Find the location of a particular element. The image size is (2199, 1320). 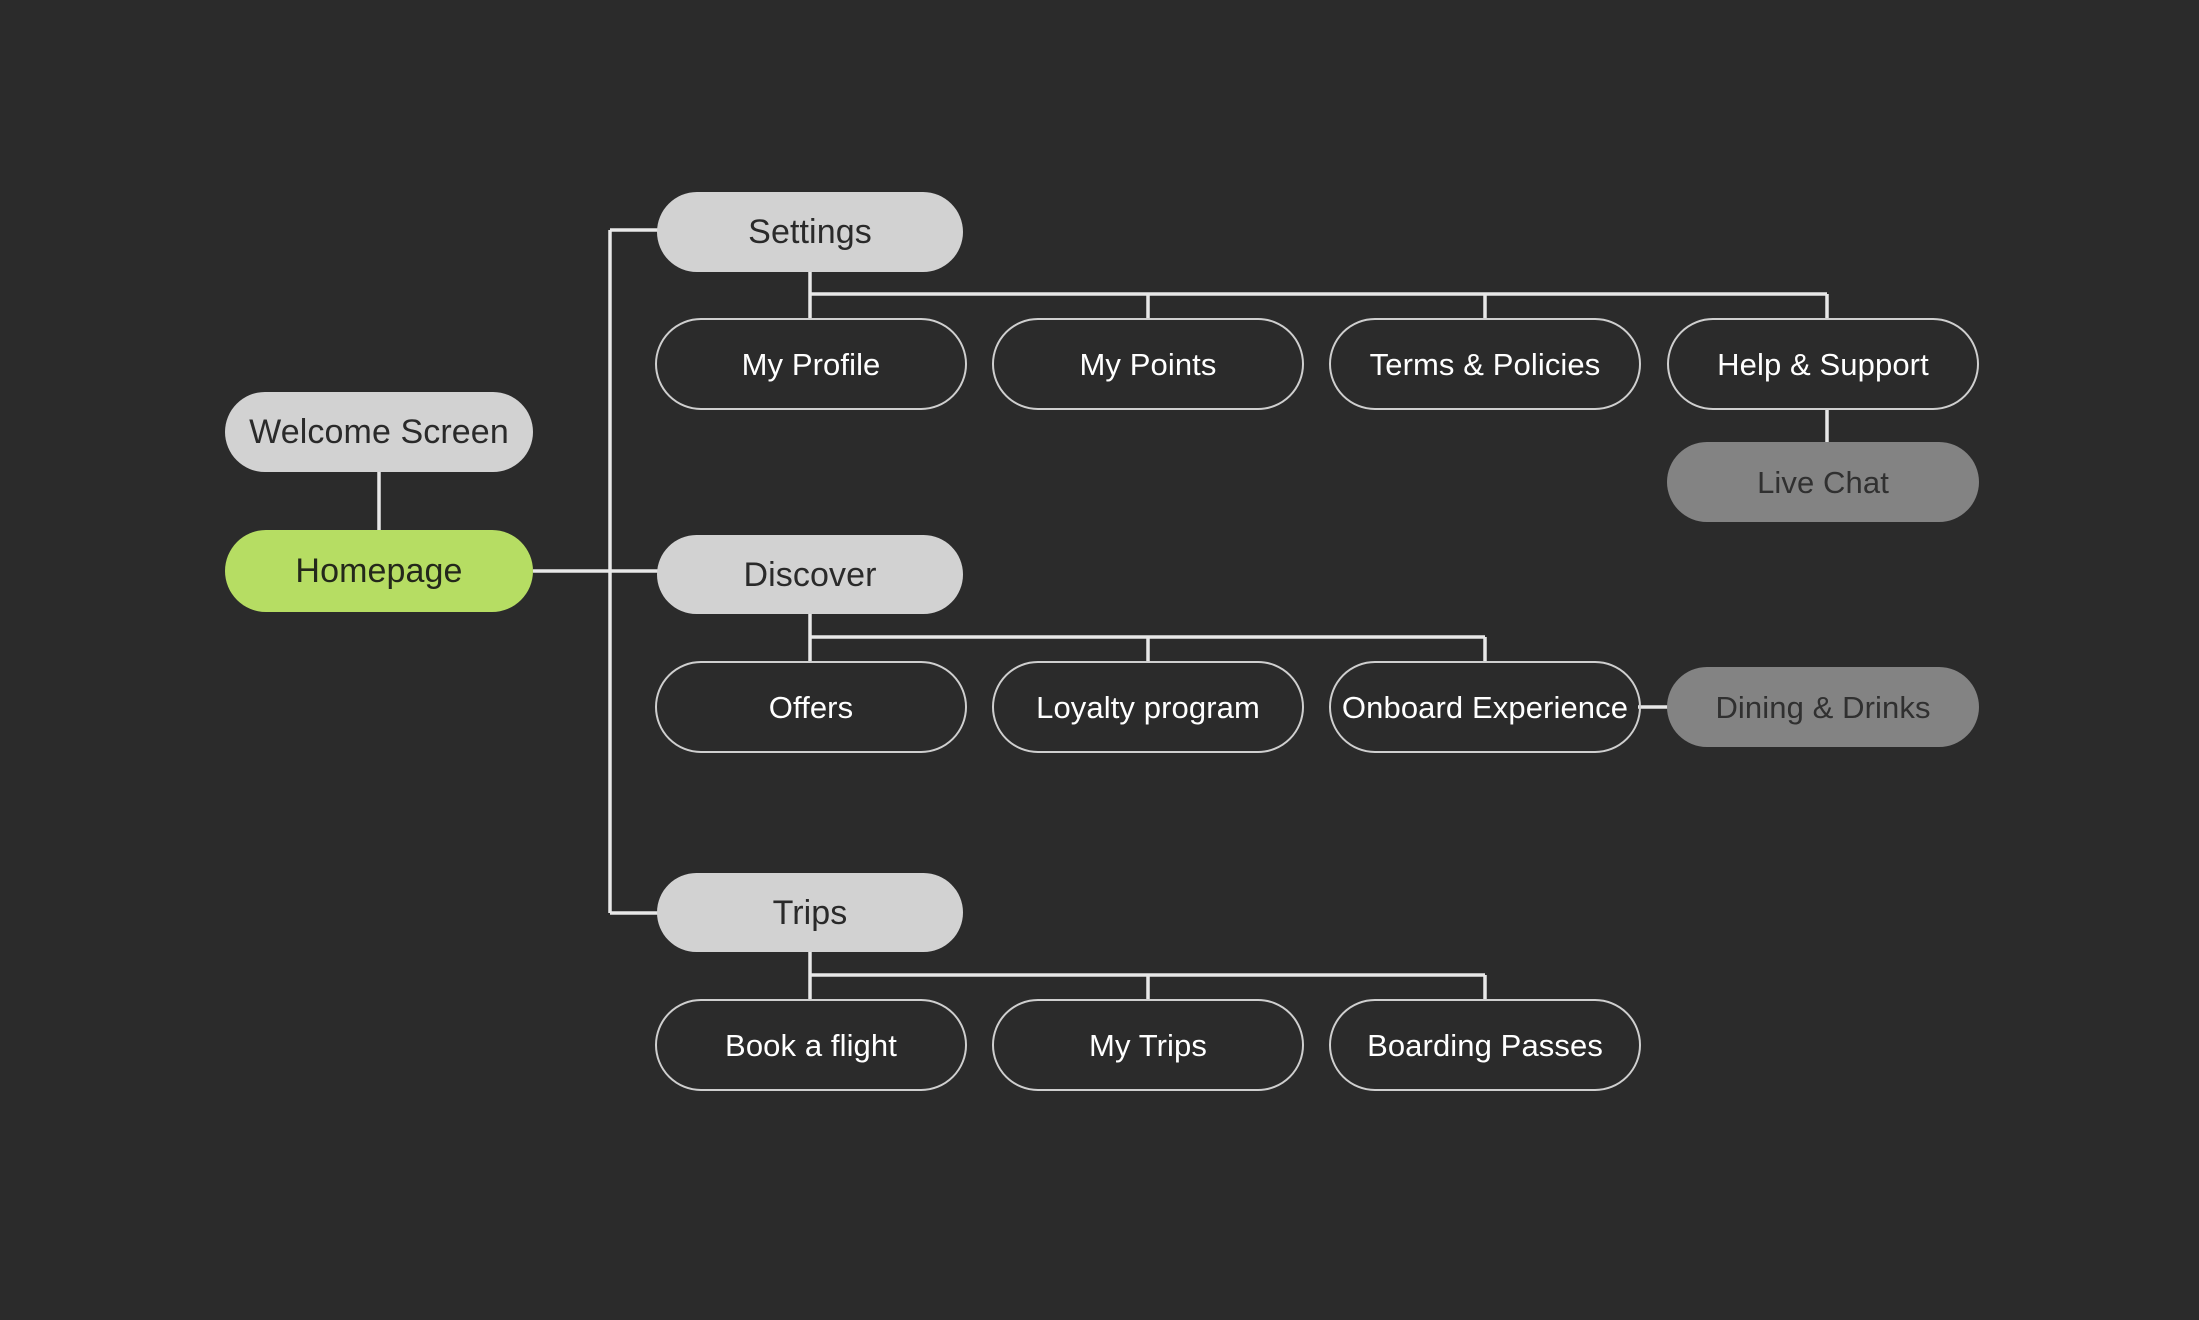

node-my-trips: My Trips is located at coordinates (1148, 1045).